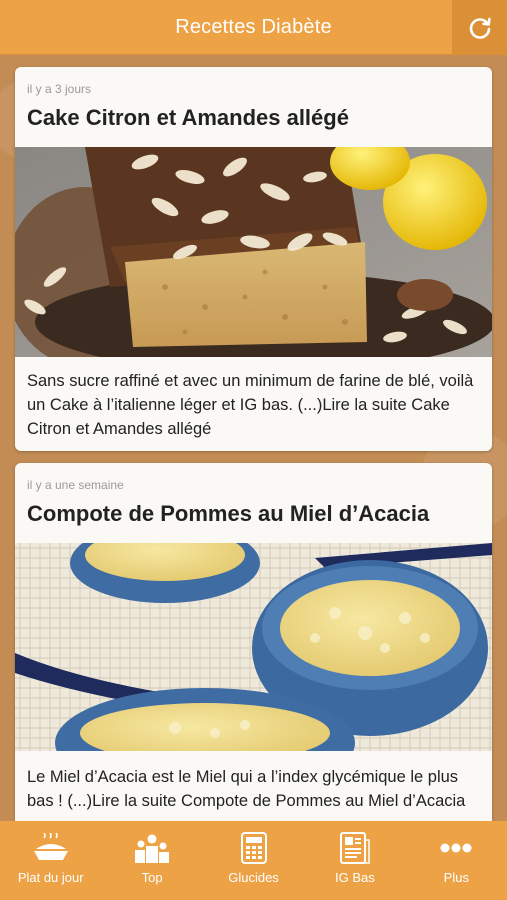  Describe the element at coordinates (152, 848) in the screenshot. I see `podium-icon` at that location.